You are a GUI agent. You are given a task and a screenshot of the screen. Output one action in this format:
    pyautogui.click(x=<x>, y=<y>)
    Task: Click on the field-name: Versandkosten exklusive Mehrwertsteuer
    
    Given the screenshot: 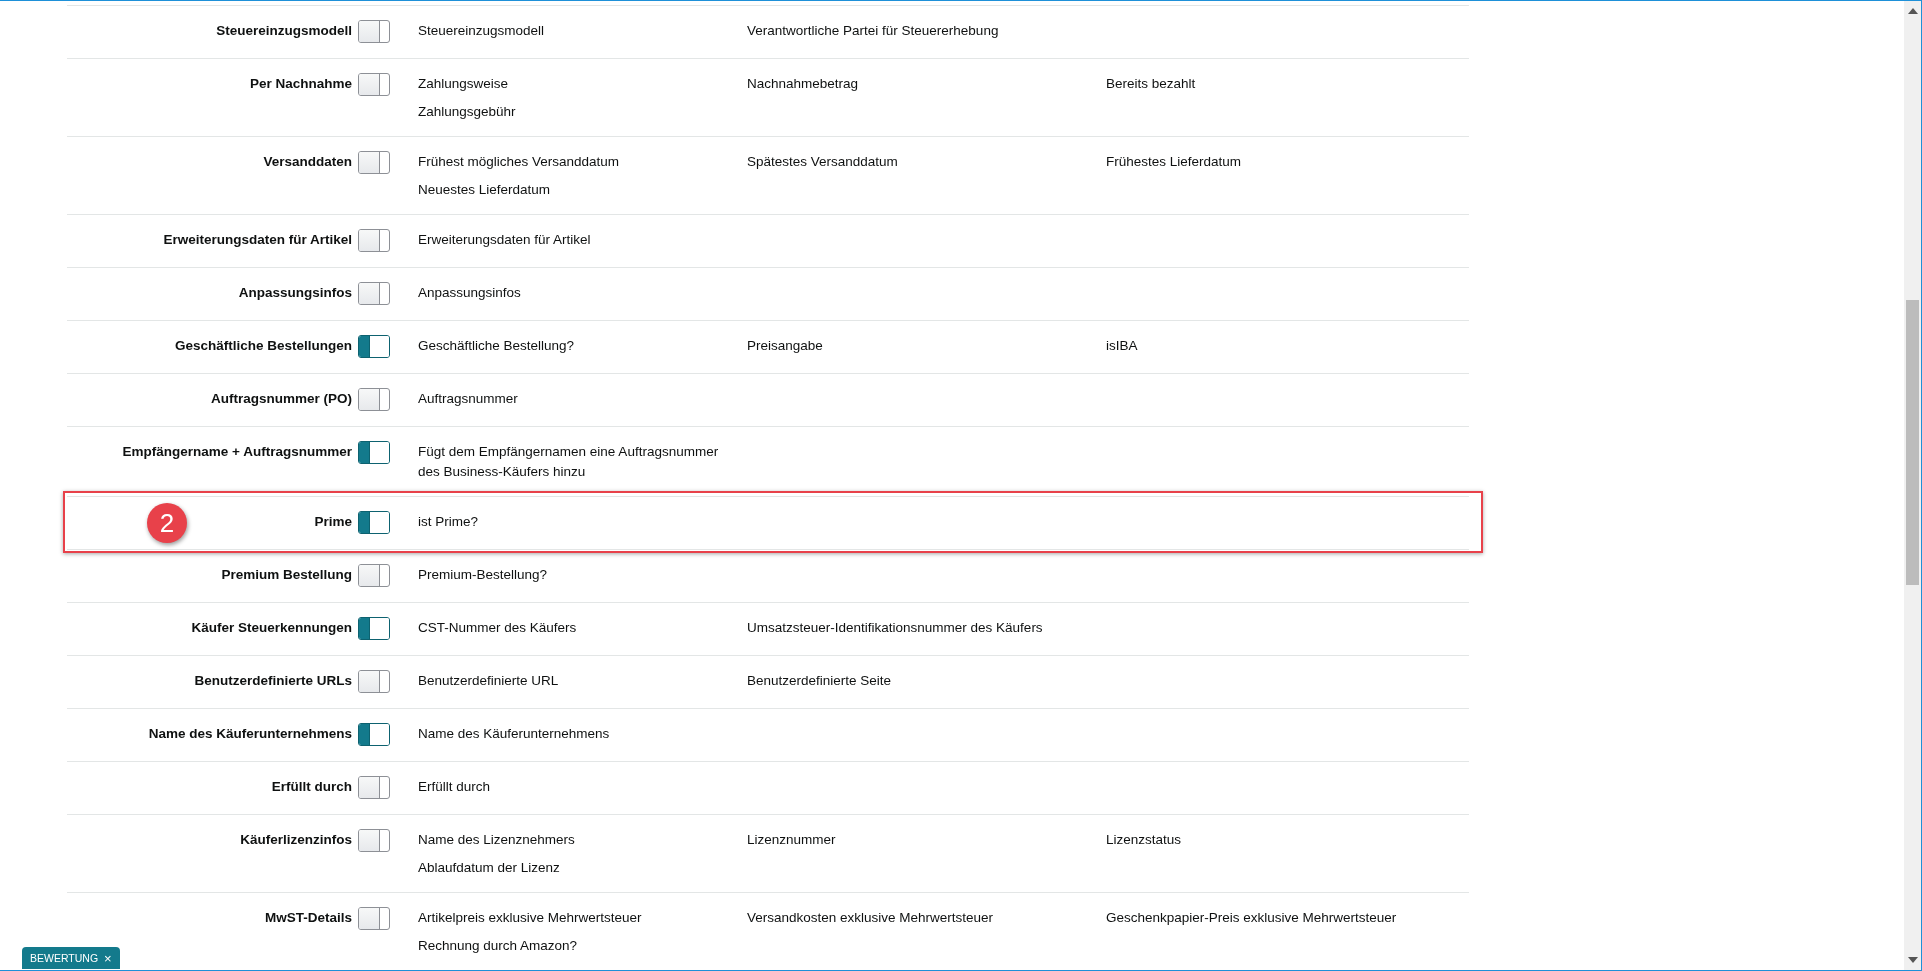 What is the action you would take?
    pyautogui.click(x=871, y=918)
    